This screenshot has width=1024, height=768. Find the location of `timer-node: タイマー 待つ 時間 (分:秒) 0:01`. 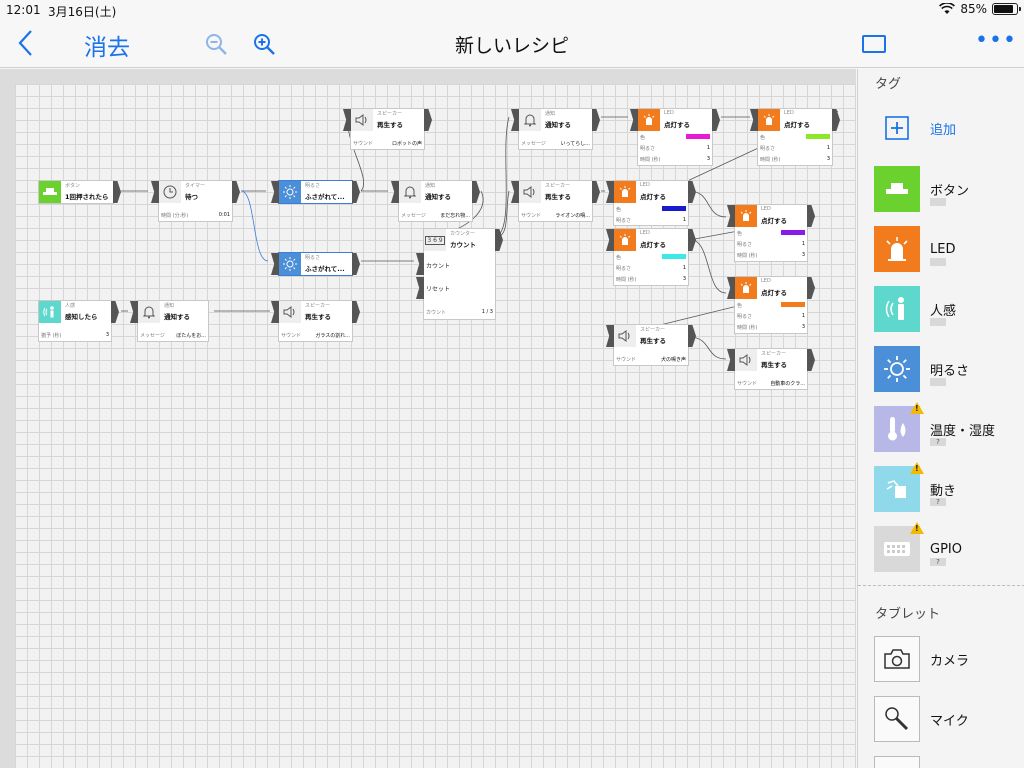

timer-node: タイマー 待つ 時間 (分:秒) 0:01 is located at coordinates (195, 201).